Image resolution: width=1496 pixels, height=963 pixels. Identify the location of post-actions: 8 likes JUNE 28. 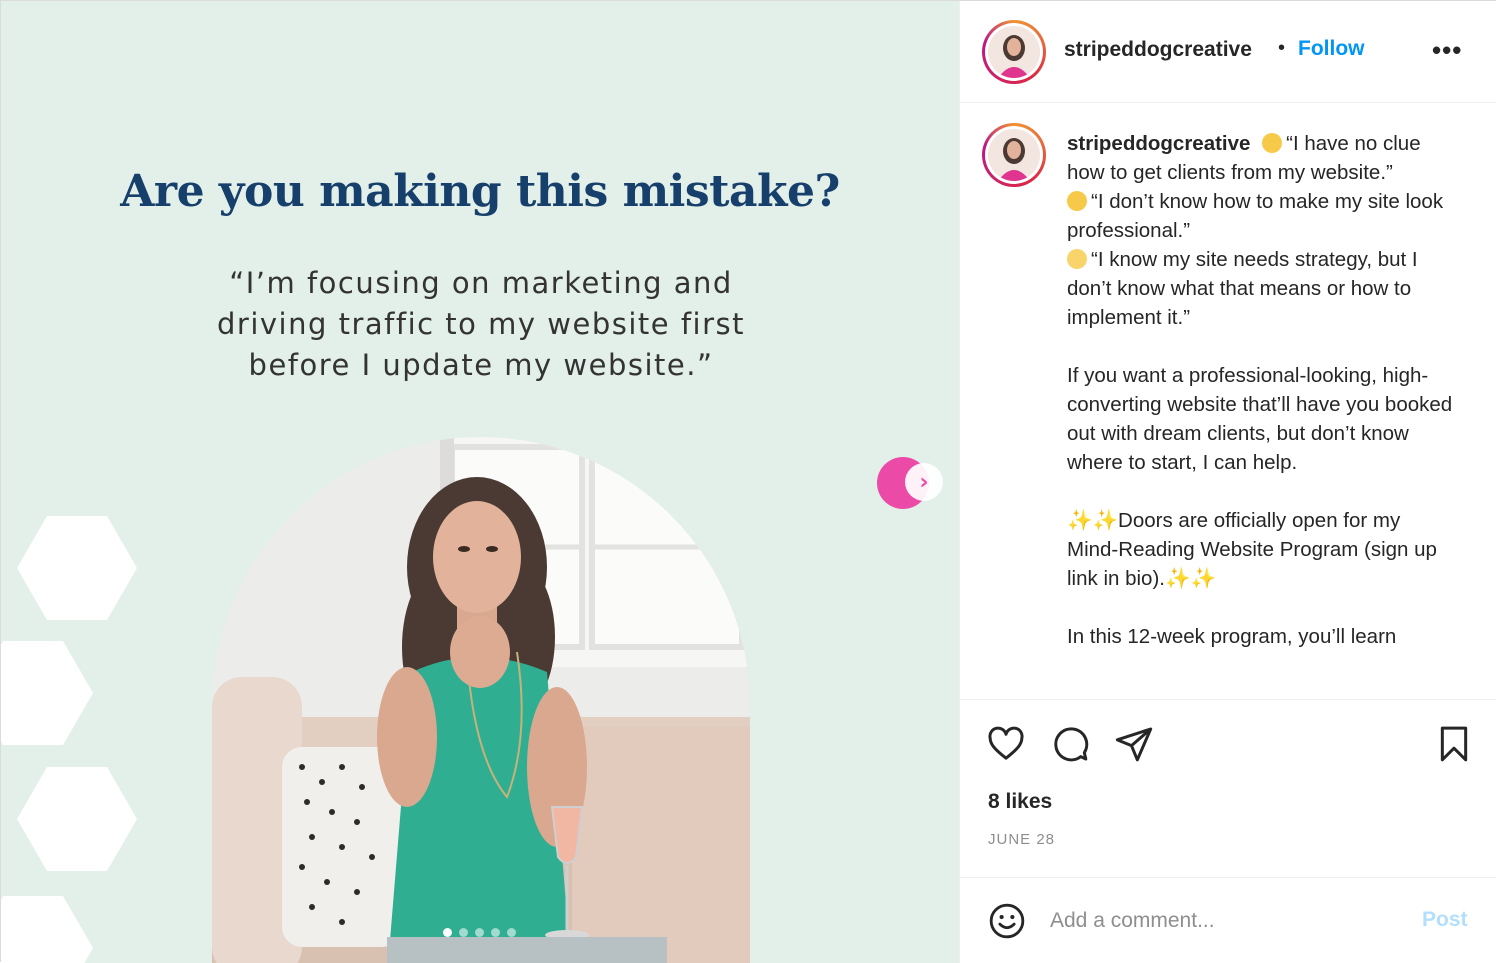
(1228, 788).